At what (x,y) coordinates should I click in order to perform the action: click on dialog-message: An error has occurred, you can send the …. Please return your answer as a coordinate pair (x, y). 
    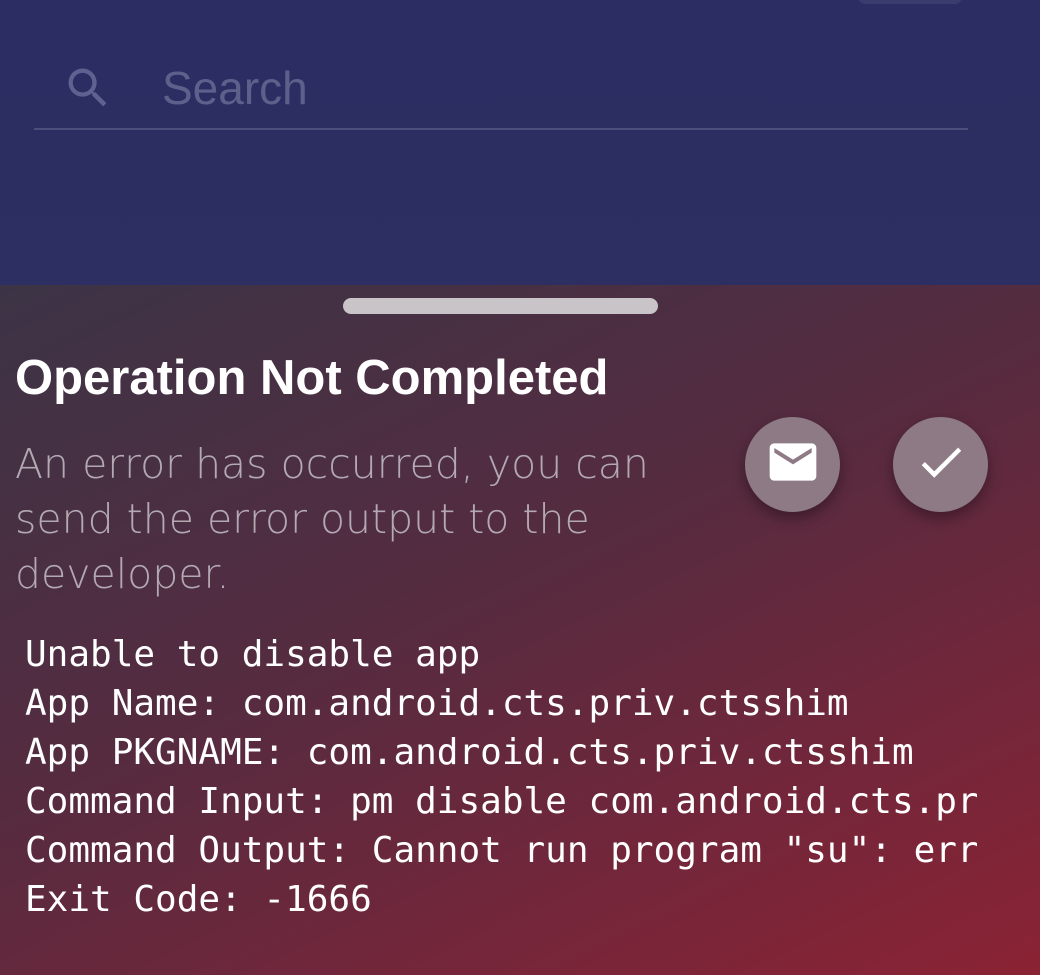
    Looking at the image, I should click on (332, 519).